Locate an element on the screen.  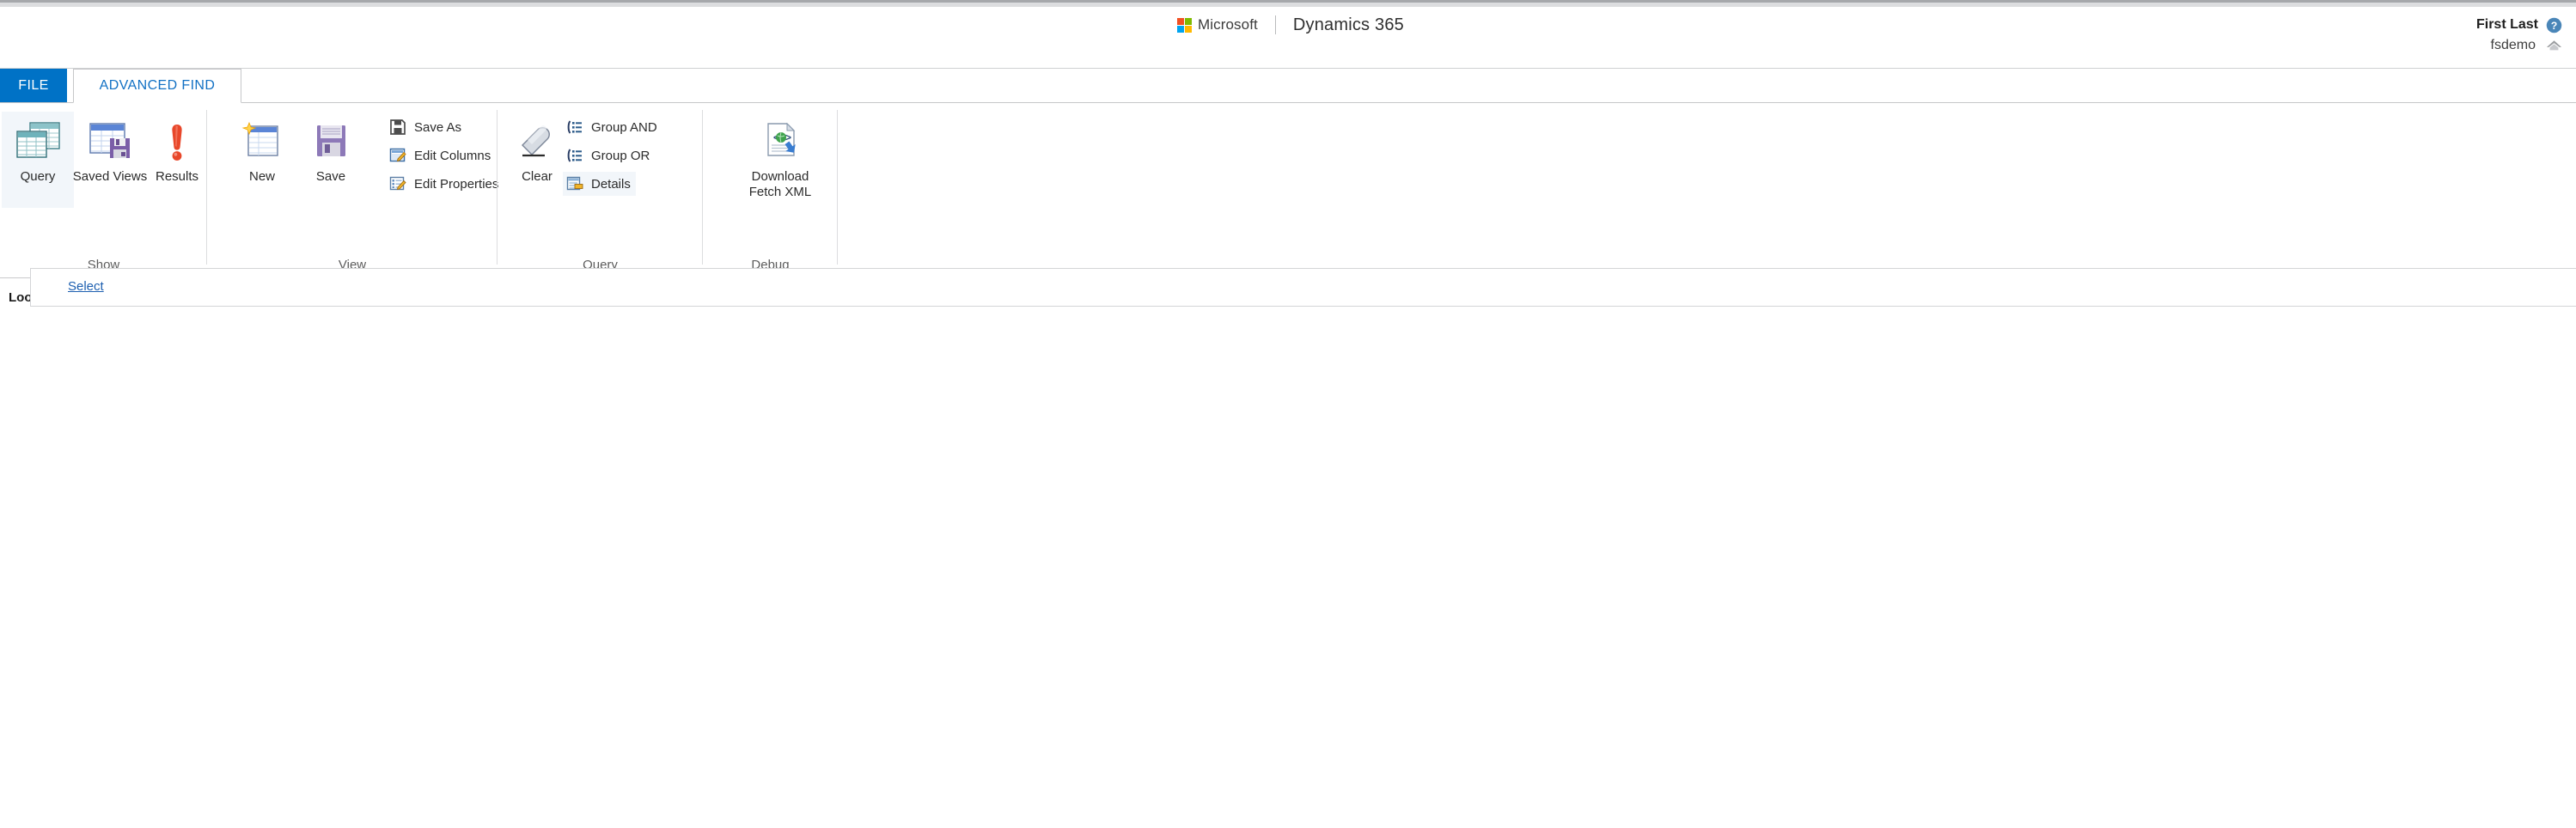
download-xml-icon: < > is located at coordinates (780, 142).